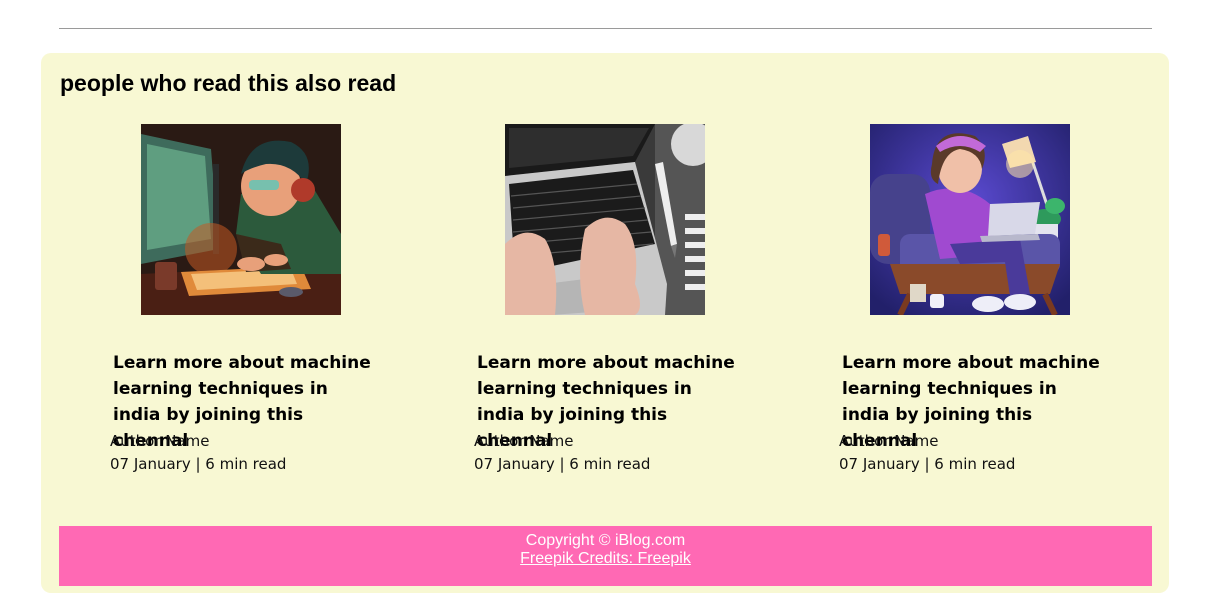 Image resolution: width=1207 pixels, height=593 pixels. I want to click on freepik-credits-link: Freepik Credits: Freepik, so click(605, 558).